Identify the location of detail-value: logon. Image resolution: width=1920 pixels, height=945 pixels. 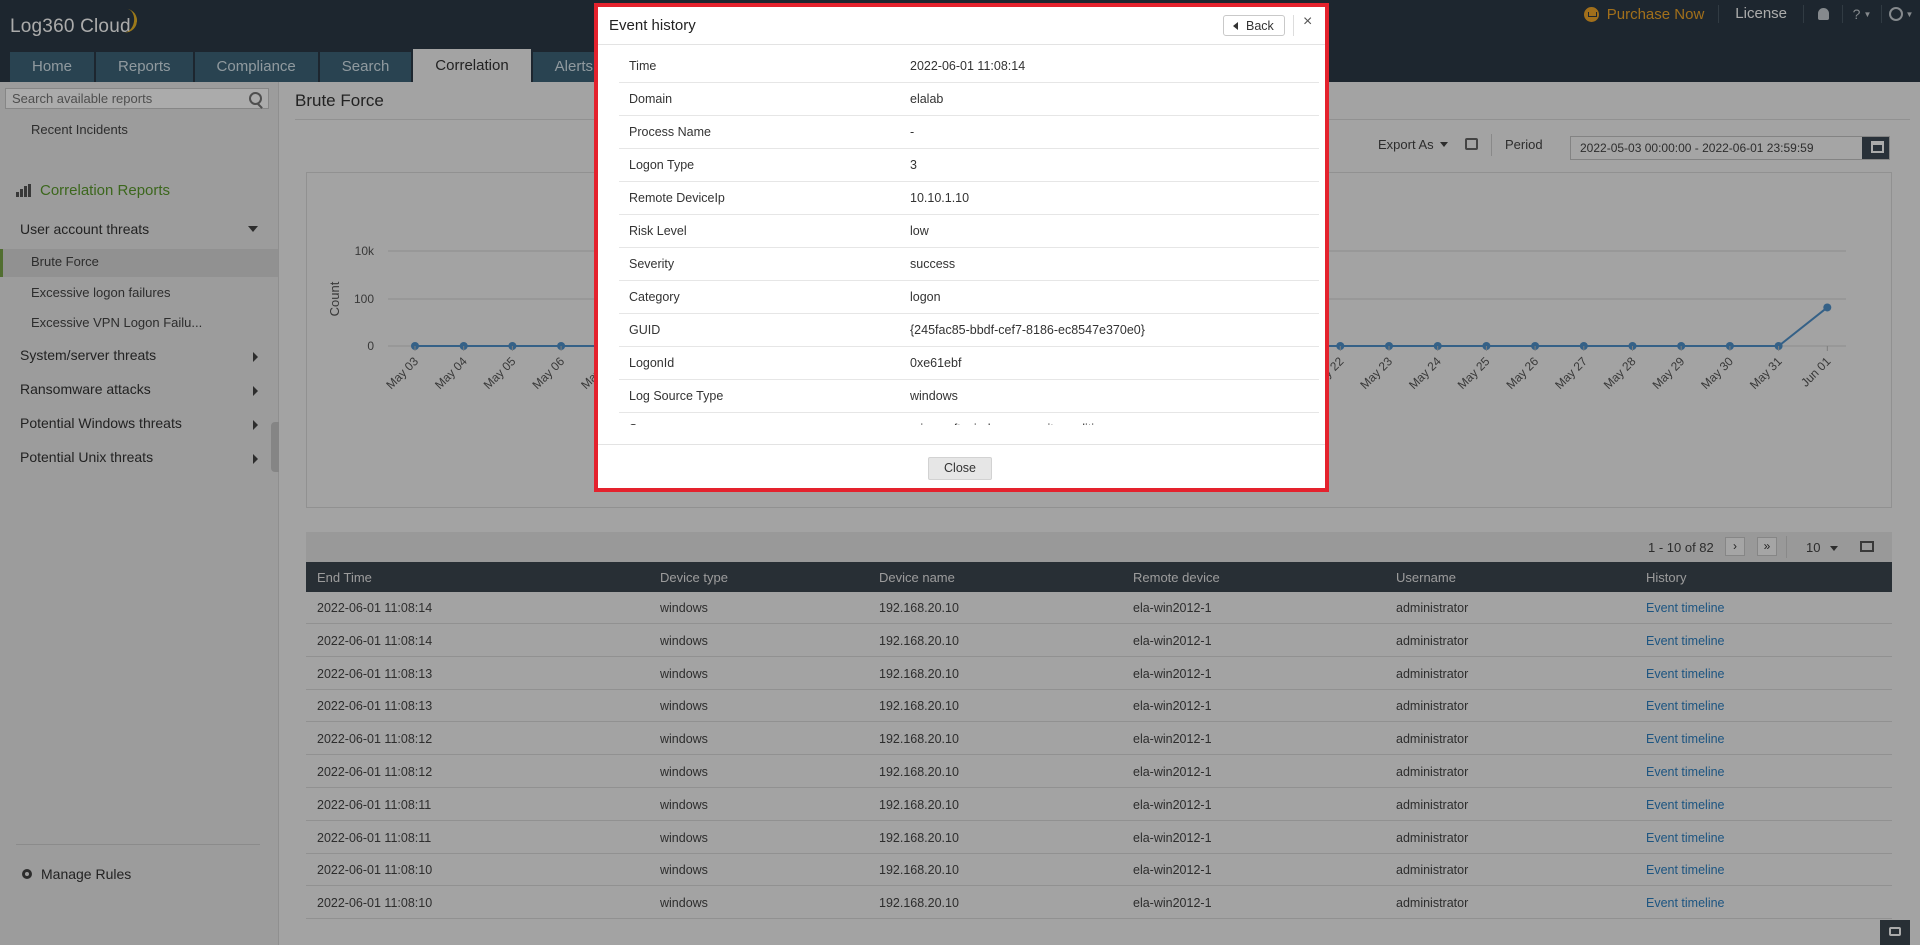
(925, 297).